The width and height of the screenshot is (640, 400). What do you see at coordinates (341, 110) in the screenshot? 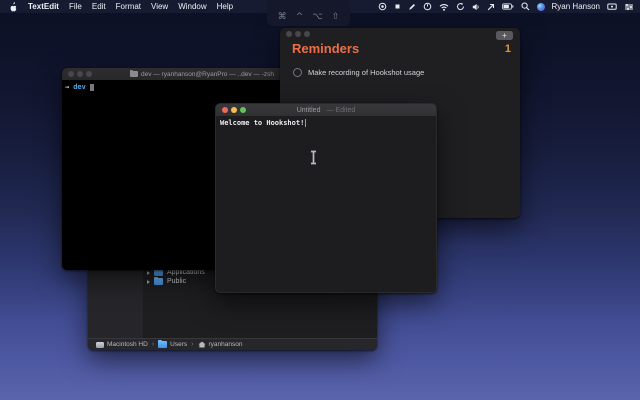
I see `textedit-edited-badge: — Edited` at bounding box center [341, 110].